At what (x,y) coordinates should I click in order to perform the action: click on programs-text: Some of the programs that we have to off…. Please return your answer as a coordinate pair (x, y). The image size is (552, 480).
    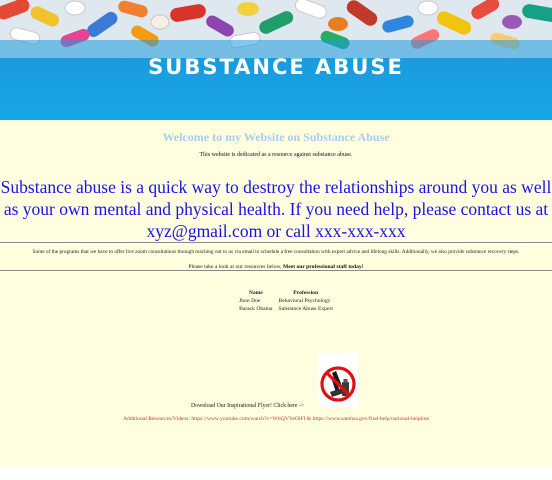
    Looking at the image, I should click on (276, 252).